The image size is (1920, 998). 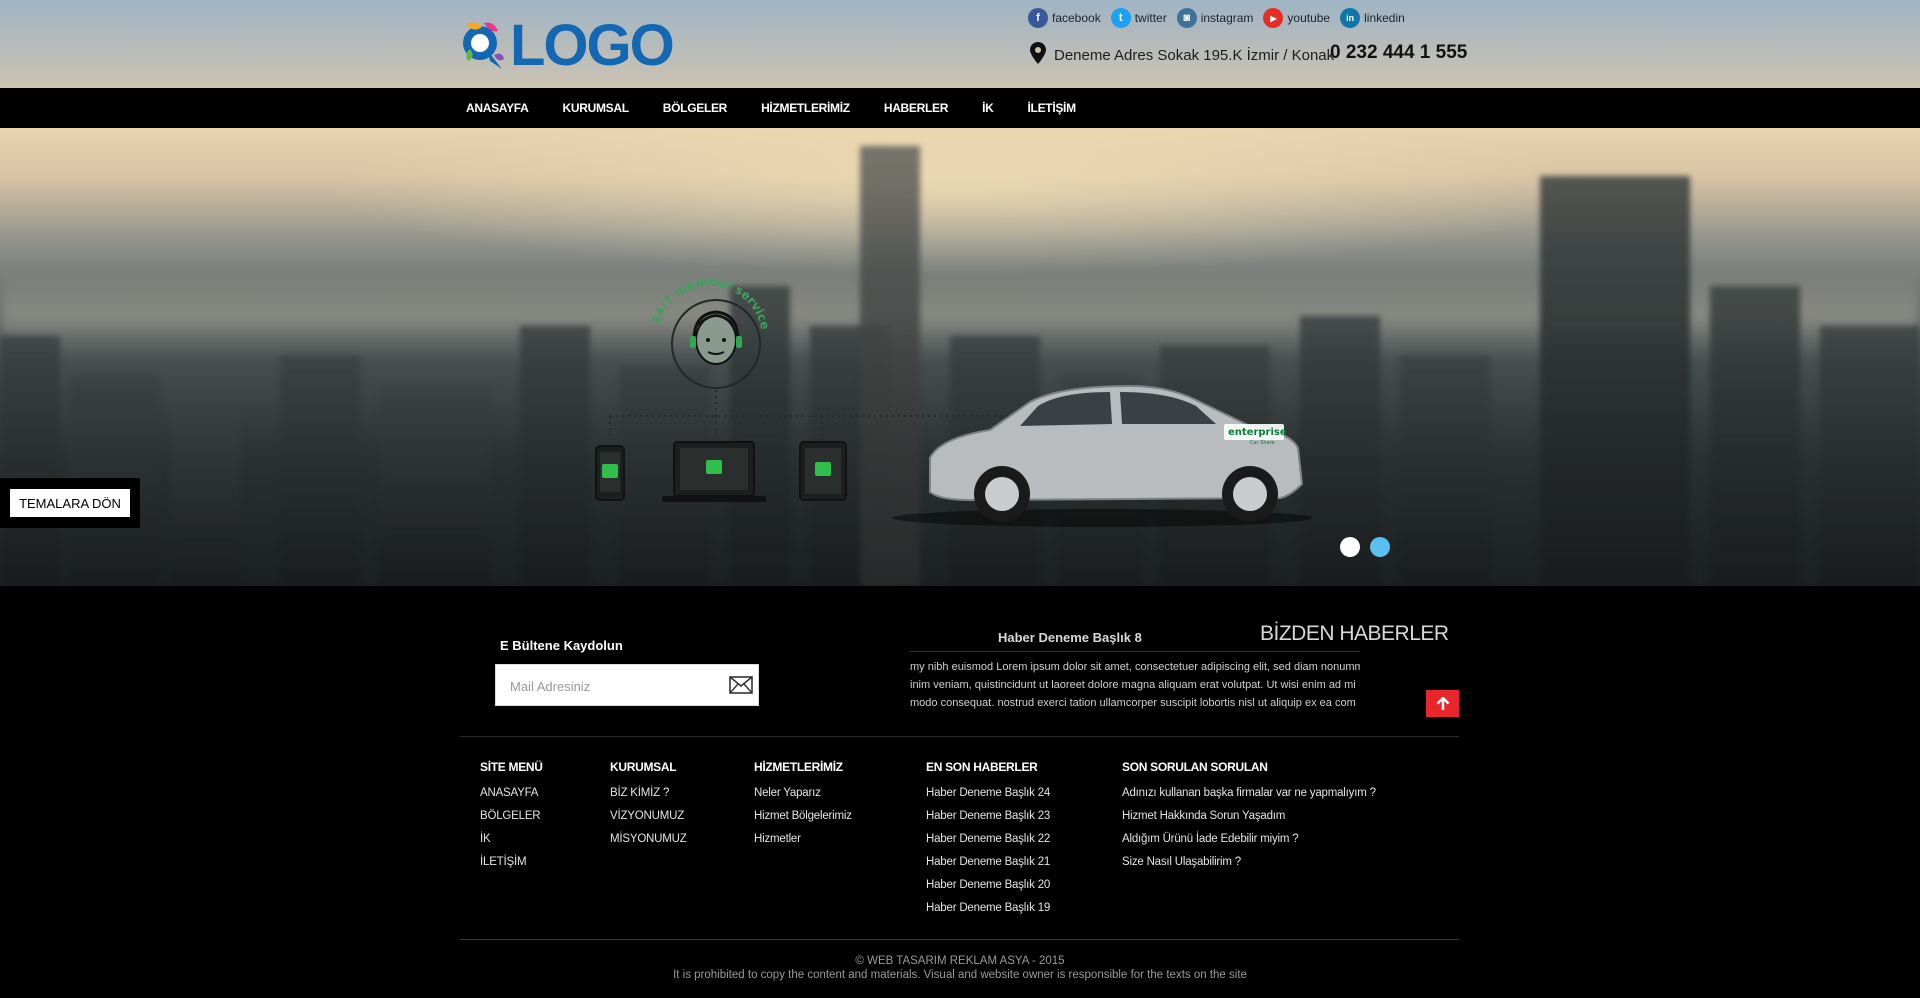 What do you see at coordinates (803, 839) in the screenshot?
I see `footer-link: Hizmetler` at bounding box center [803, 839].